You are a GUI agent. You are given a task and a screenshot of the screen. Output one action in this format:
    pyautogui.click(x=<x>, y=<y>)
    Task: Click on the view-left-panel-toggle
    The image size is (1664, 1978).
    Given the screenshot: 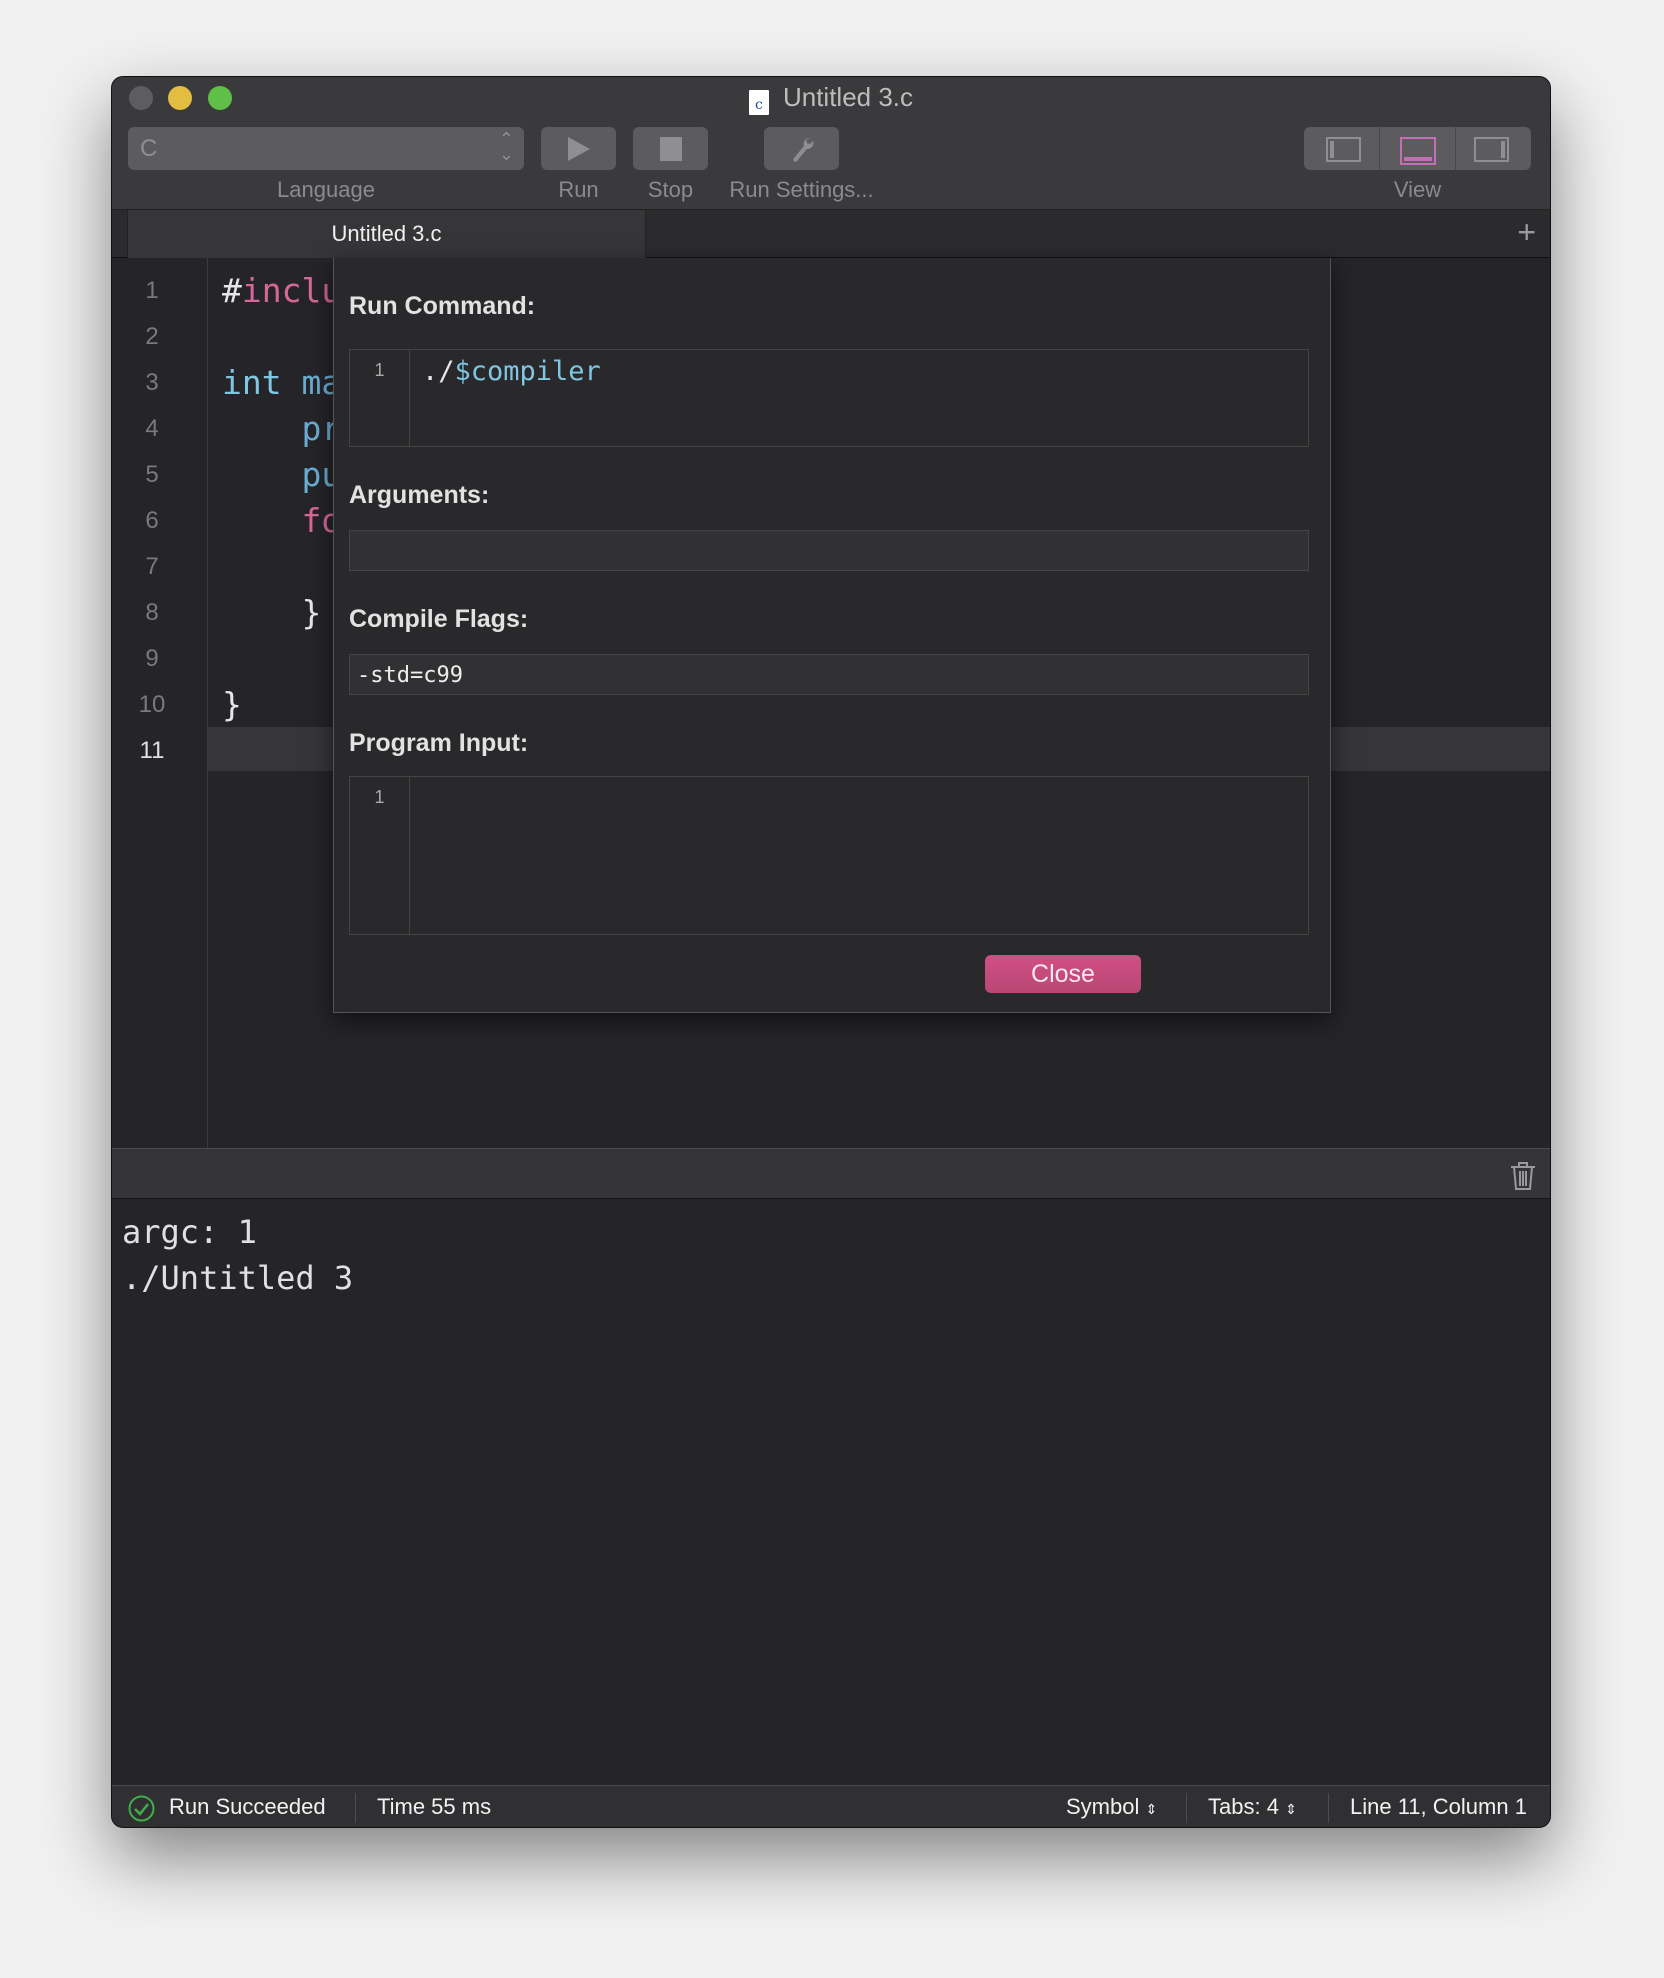 What is the action you would take?
    pyautogui.click(x=1342, y=148)
    